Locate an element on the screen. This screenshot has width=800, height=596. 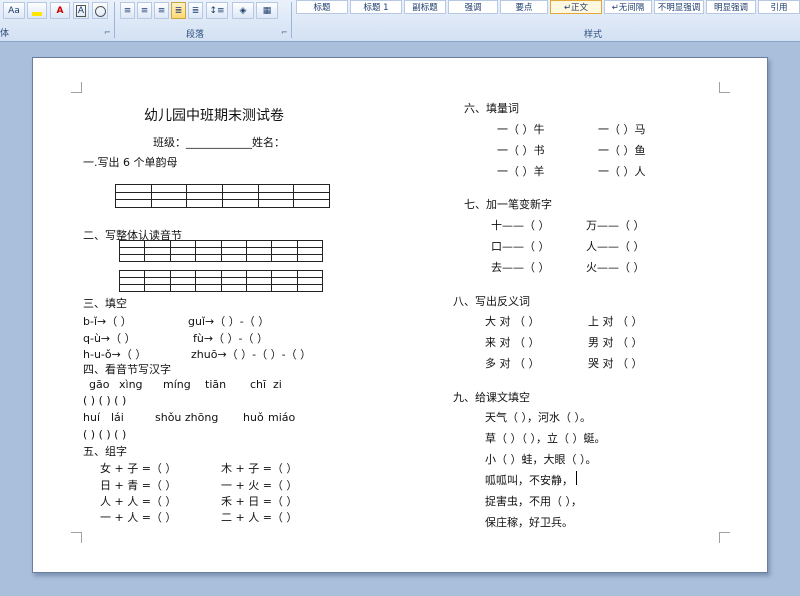
measure-row: 一（ ）书 is located at coordinates (521, 150).